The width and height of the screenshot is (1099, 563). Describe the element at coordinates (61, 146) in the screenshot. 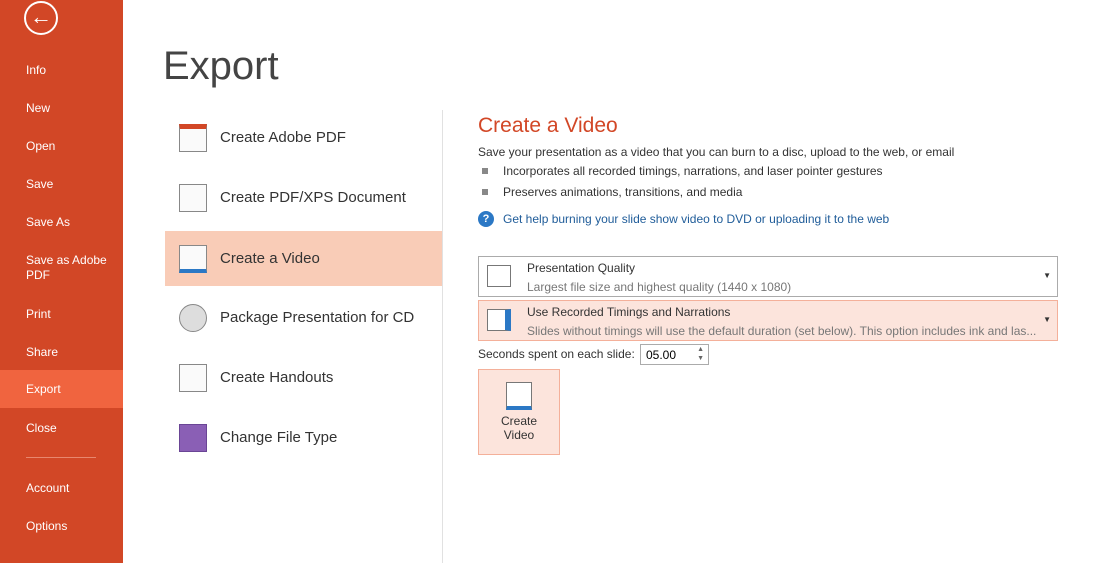

I see `nav-open: Open` at that location.